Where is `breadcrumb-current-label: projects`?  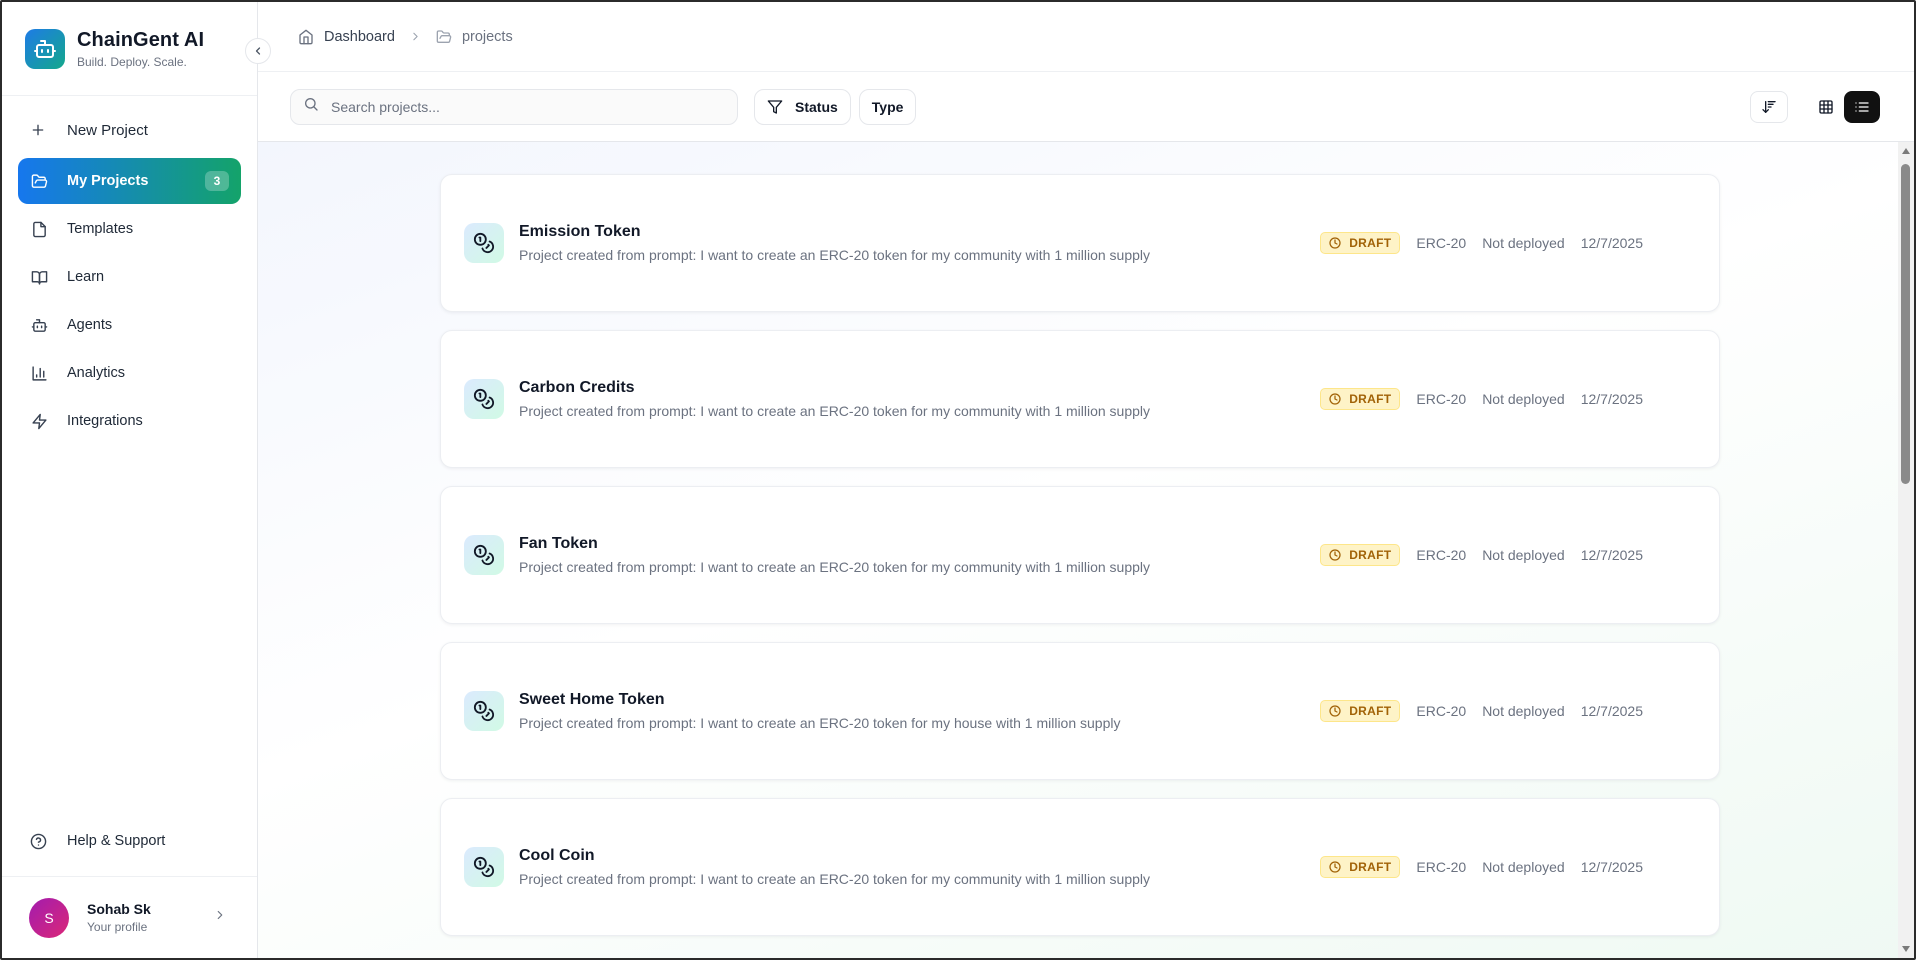 breadcrumb-current-label: projects is located at coordinates (487, 36).